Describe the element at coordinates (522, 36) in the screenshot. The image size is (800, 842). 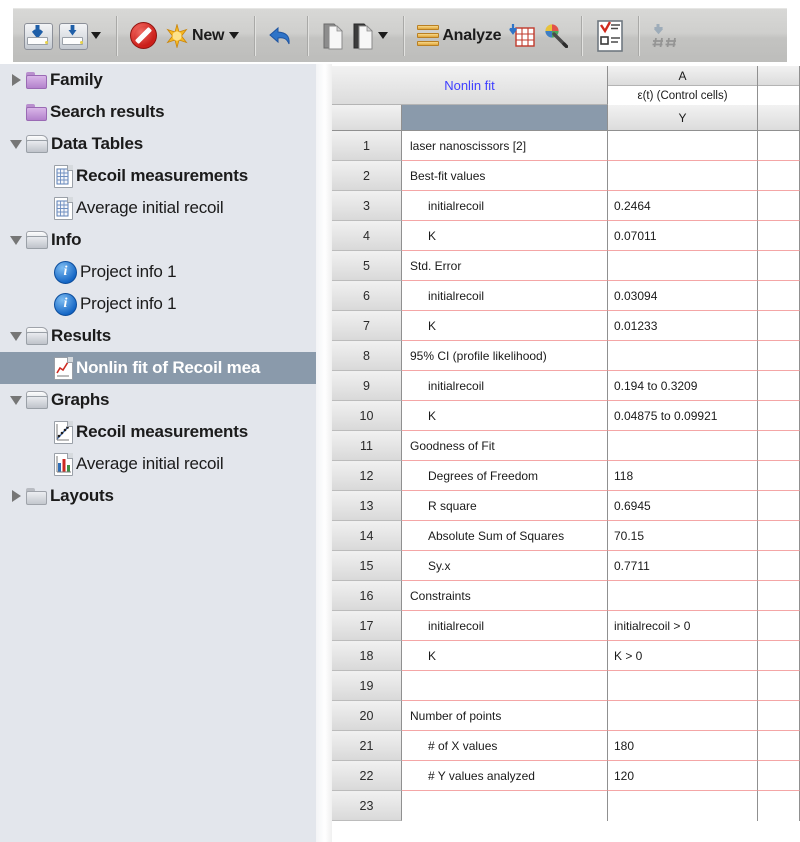
I see `insert-data-table-button` at that location.